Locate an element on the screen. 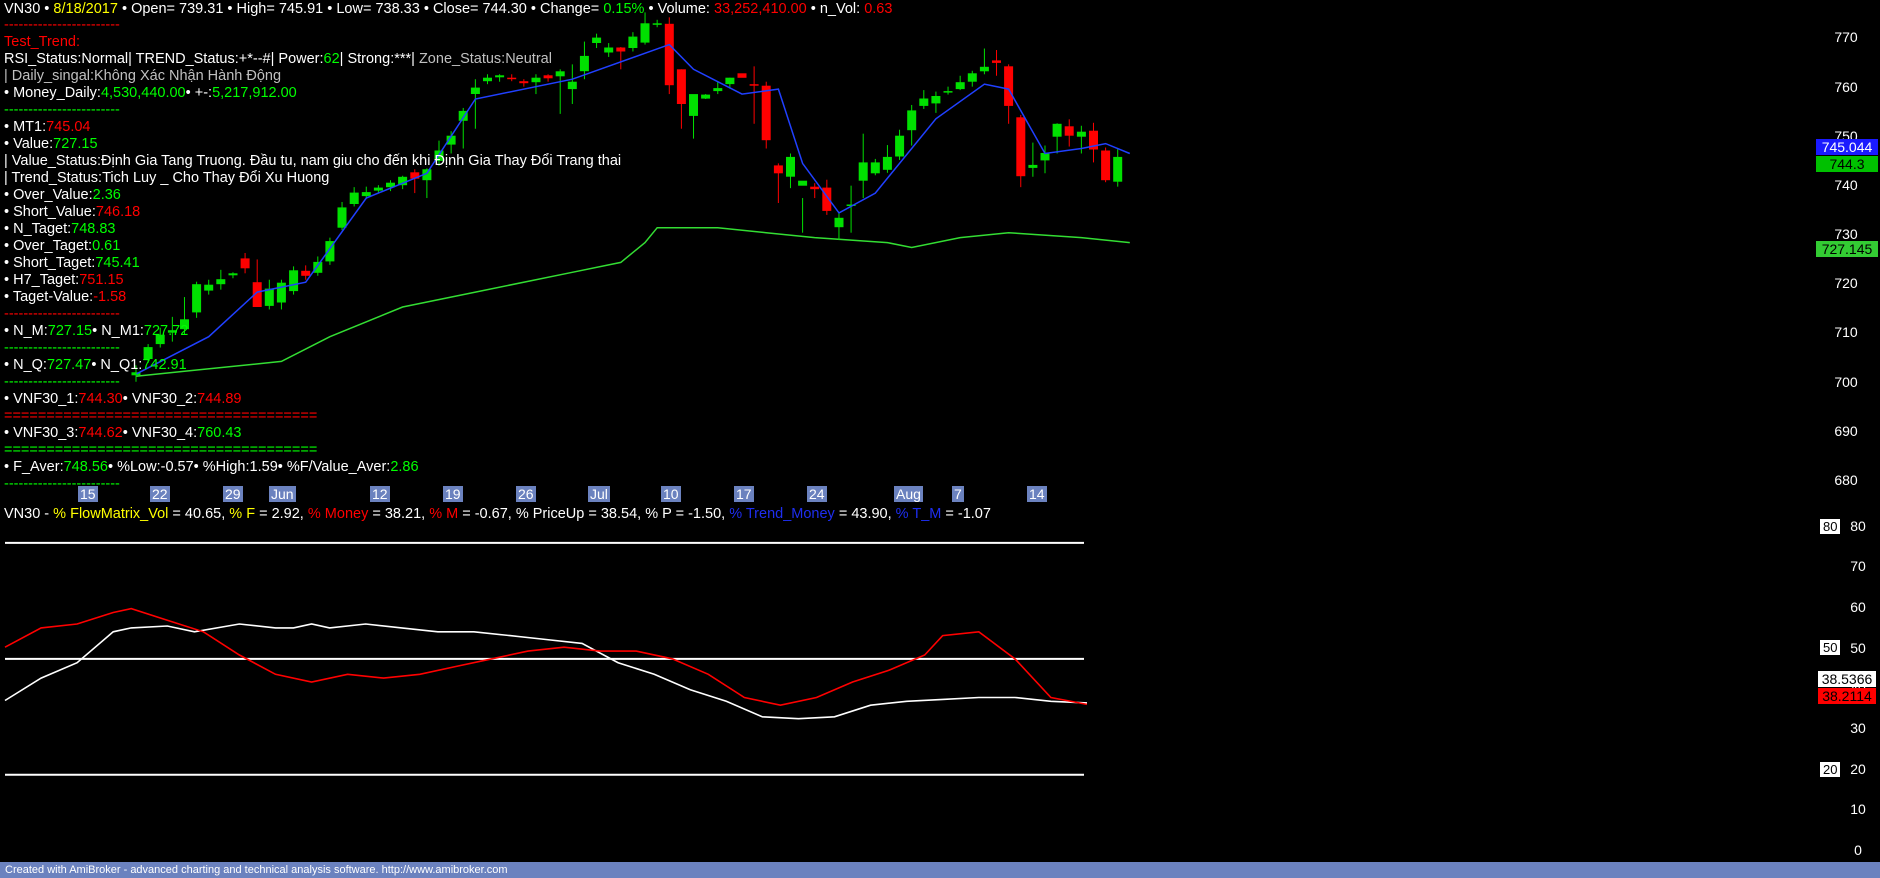  n-q-label: • N_Q: is located at coordinates (25, 365).